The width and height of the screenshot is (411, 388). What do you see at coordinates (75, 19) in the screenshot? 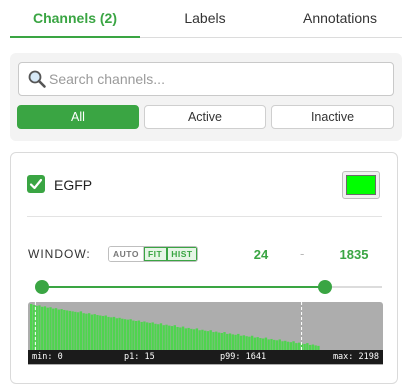
I see `tab-channels: Channels (2)` at bounding box center [75, 19].